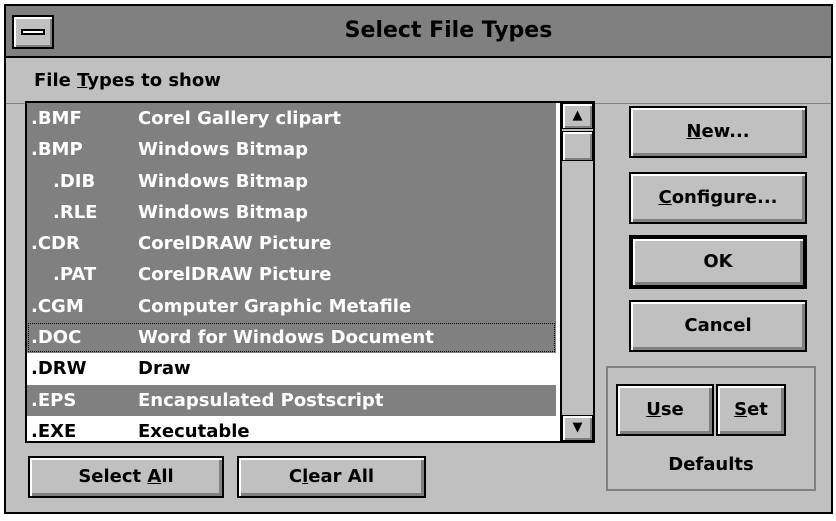 Image resolution: width=836 pixels, height=521 pixels. Describe the element at coordinates (239, 118) in the screenshot. I see `file-type-description: Corel Gallery clipart` at that location.